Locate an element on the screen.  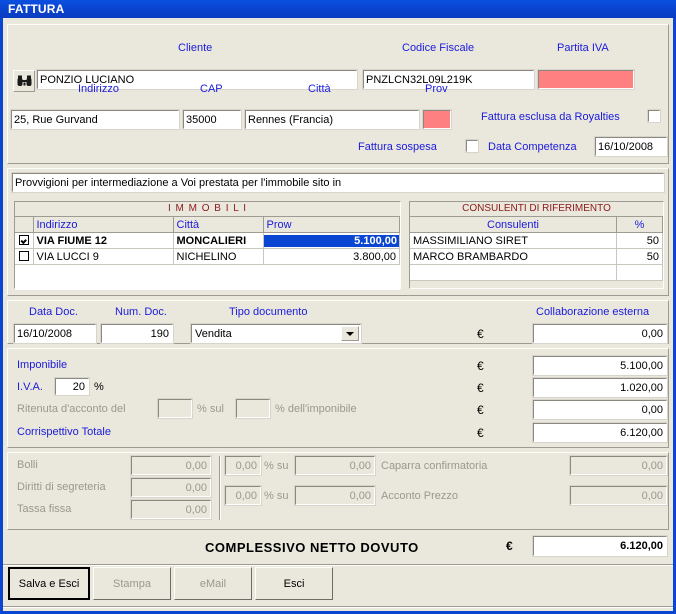
statusbar-divider-highlight is located at coordinates (338, 607).